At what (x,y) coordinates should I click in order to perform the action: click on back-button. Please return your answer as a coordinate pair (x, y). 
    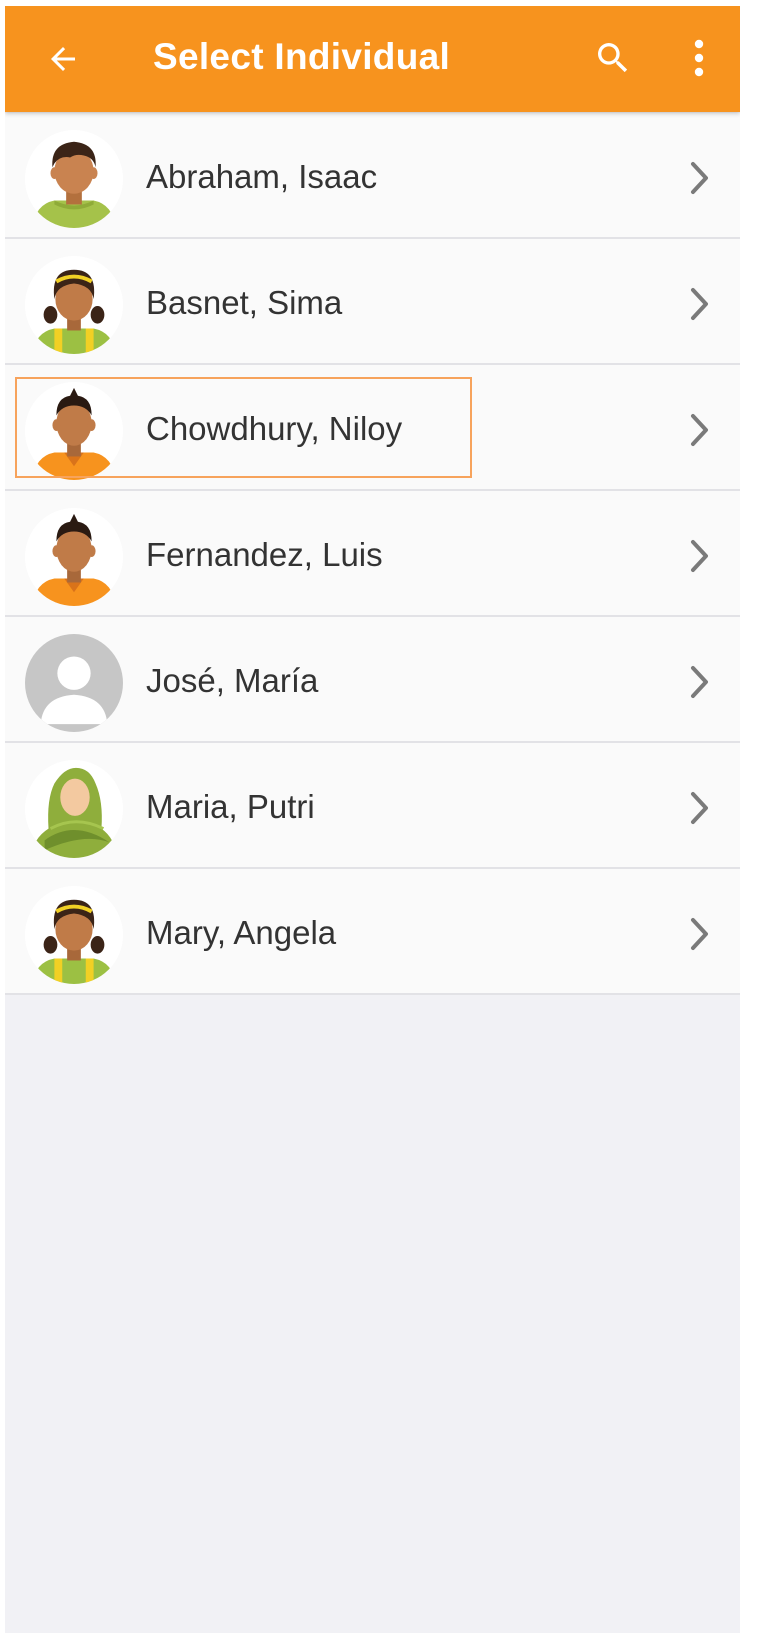
    Looking at the image, I should click on (63, 59).